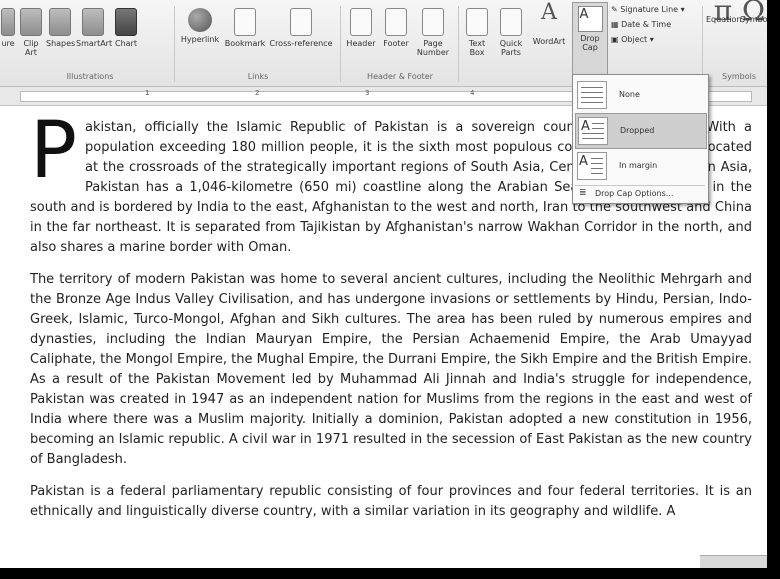 The height and width of the screenshot is (579, 780). What do you see at coordinates (301, 22) in the screenshot?
I see `cross-reference-icon` at bounding box center [301, 22].